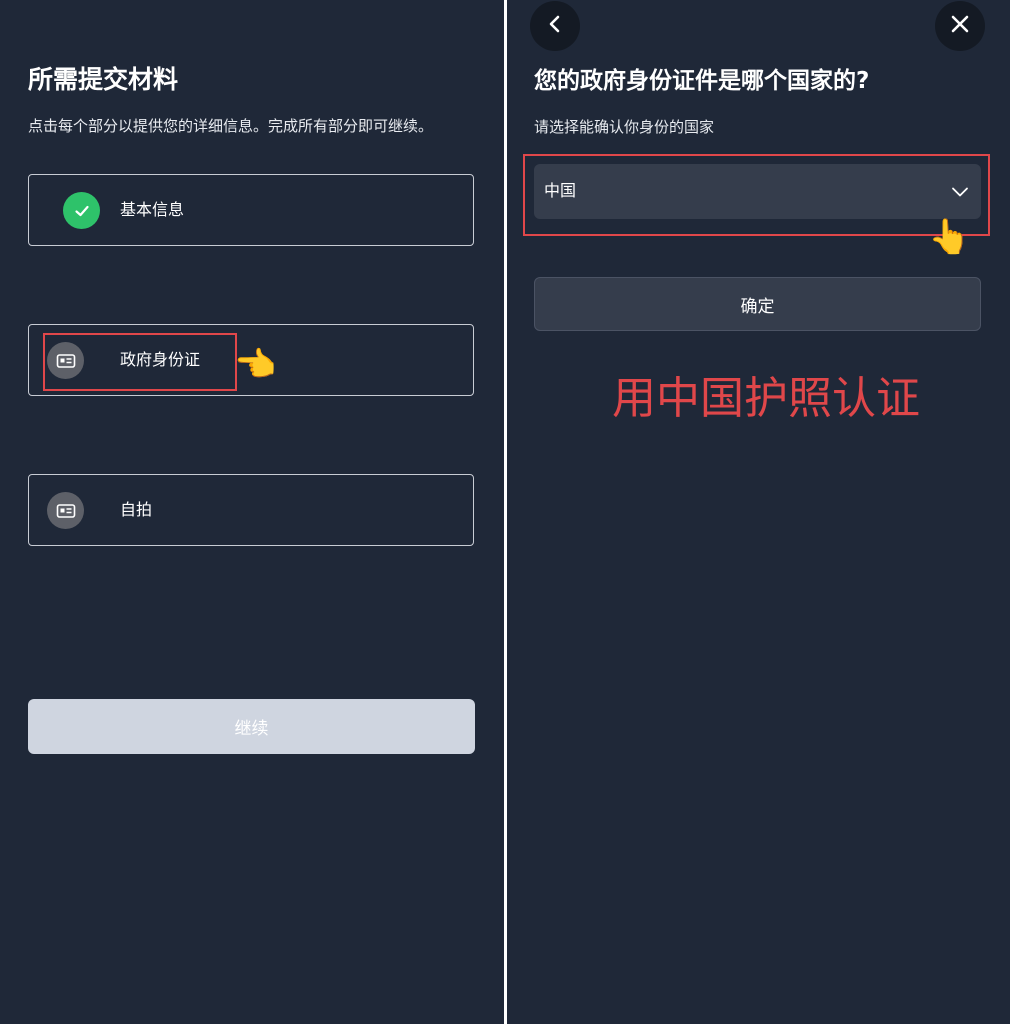  What do you see at coordinates (160, 359) in the screenshot?
I see `government-id-label: 政府身份证` at bounding box center [160, 359].